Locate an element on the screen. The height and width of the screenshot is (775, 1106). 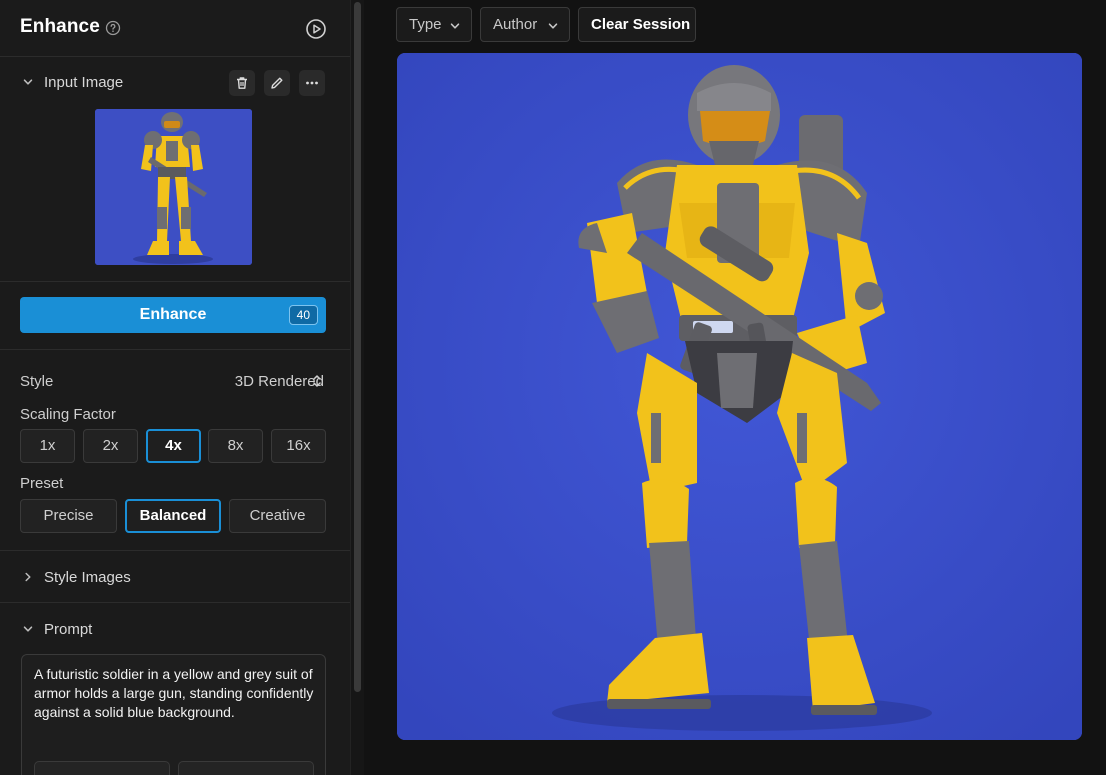
clear-session-label: Clear Session is located at coordinates (641, 24).